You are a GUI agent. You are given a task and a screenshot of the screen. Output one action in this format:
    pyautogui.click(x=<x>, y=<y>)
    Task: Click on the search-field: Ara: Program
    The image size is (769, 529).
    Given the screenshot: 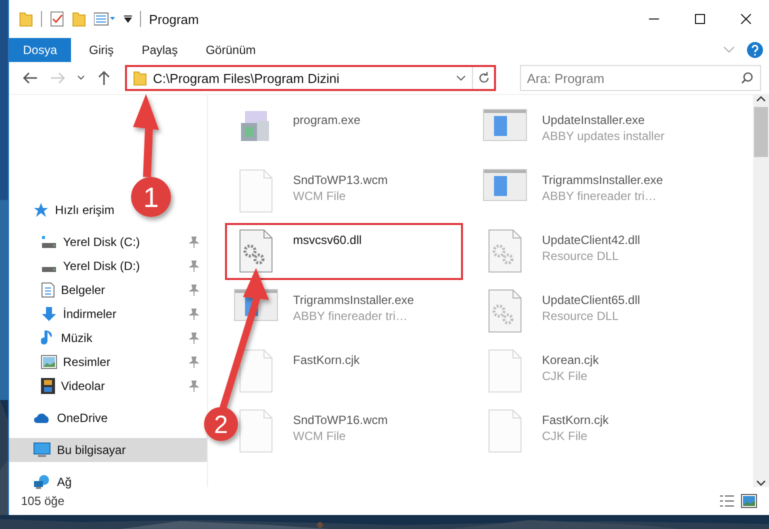 What is the action you would take?
    pyautogui.click(x=640, y=78)
    